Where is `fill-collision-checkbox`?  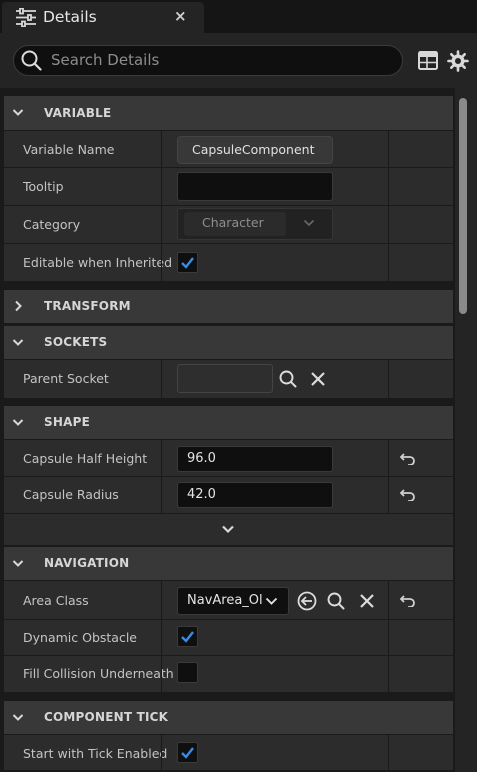 fill-collision-checkbox is located at coordinates (187, 672).